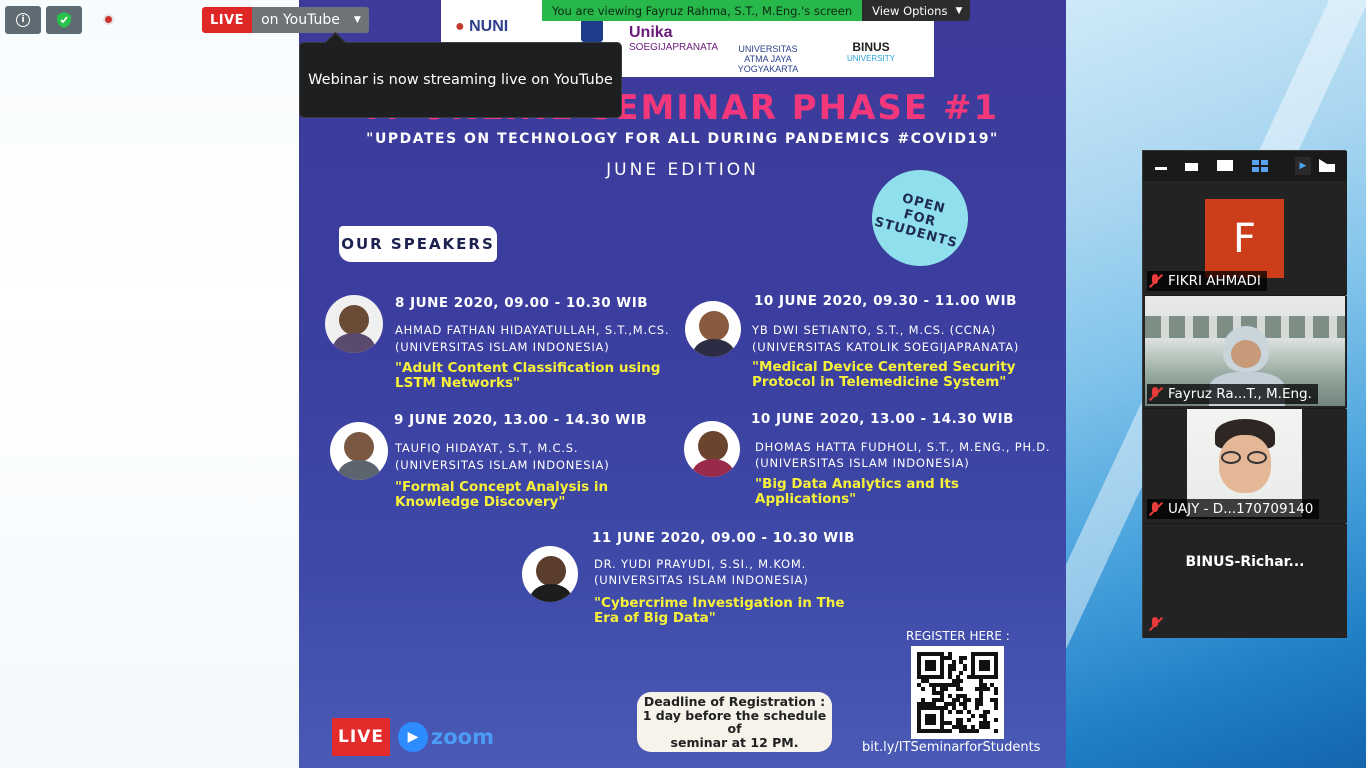 The width and height of the screenshot is (1366, 768). What do you see at coordinates (592, 30) in the screenshot?
I see `uii-logo` at bounding box center [592, 30].